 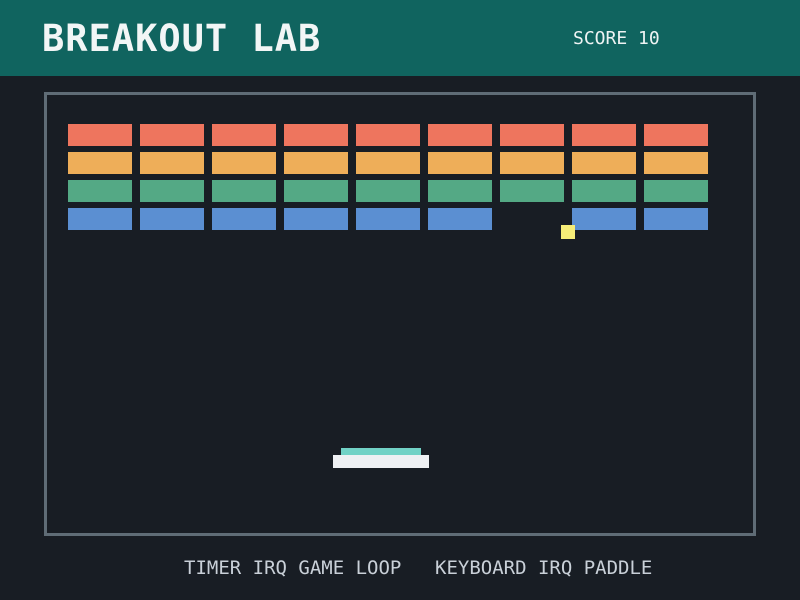 I want to click on paddle, so click(x=381, y=461).